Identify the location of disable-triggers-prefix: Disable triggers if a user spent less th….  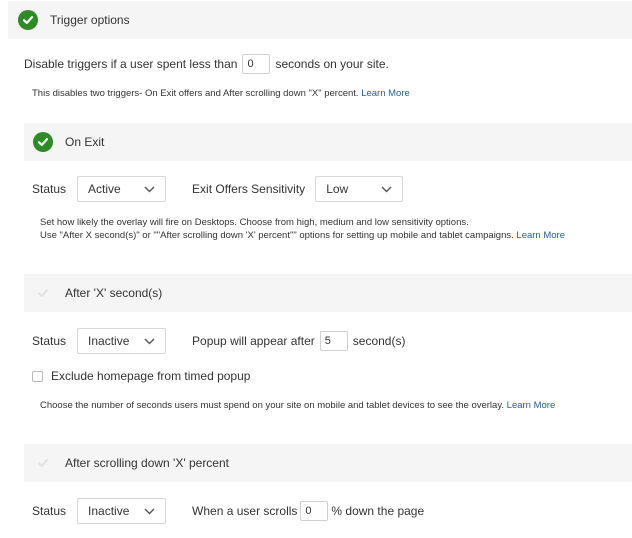
(131, 64).